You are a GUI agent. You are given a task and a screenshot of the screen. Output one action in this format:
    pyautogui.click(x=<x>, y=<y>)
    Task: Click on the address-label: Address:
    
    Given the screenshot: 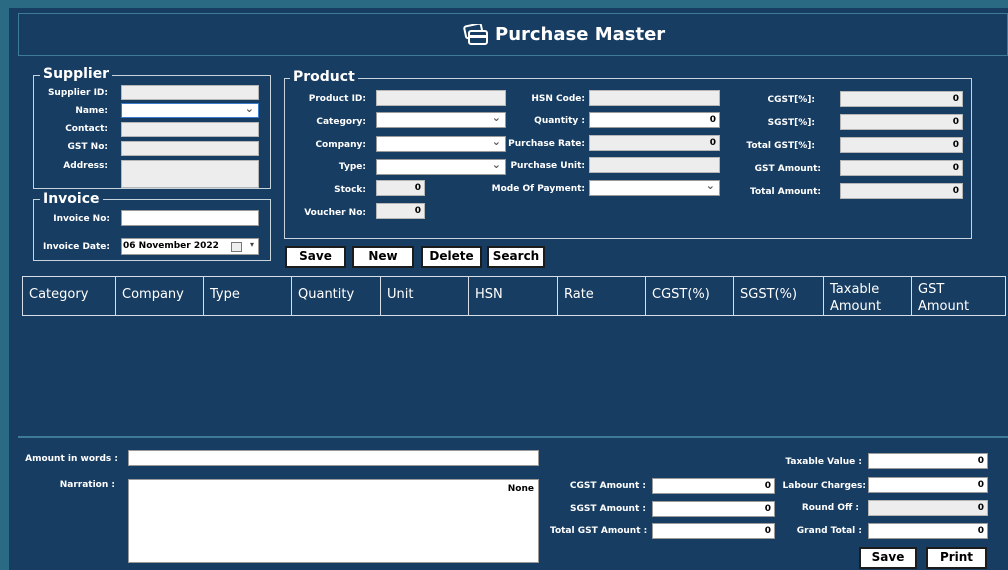 What is the action you would take?
    pyautogui.click(x=85, y=166)
    